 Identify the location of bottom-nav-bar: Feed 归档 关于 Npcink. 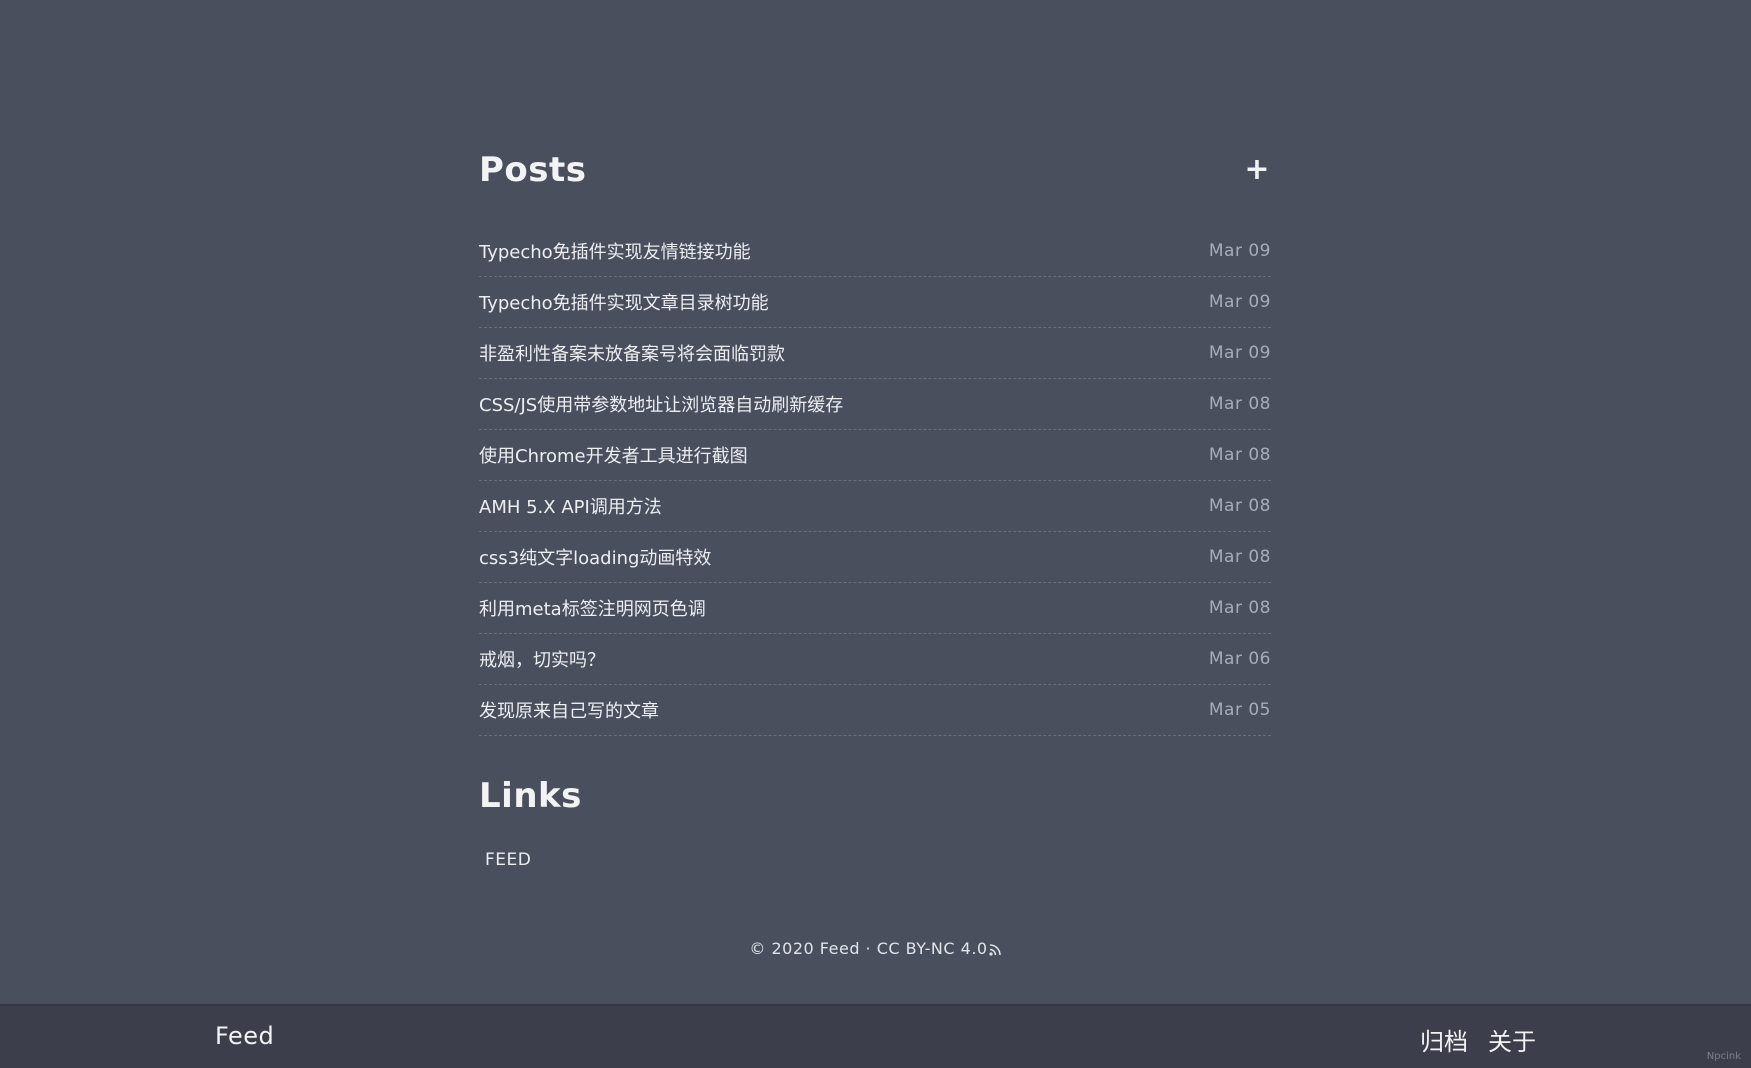
(875, 1036).